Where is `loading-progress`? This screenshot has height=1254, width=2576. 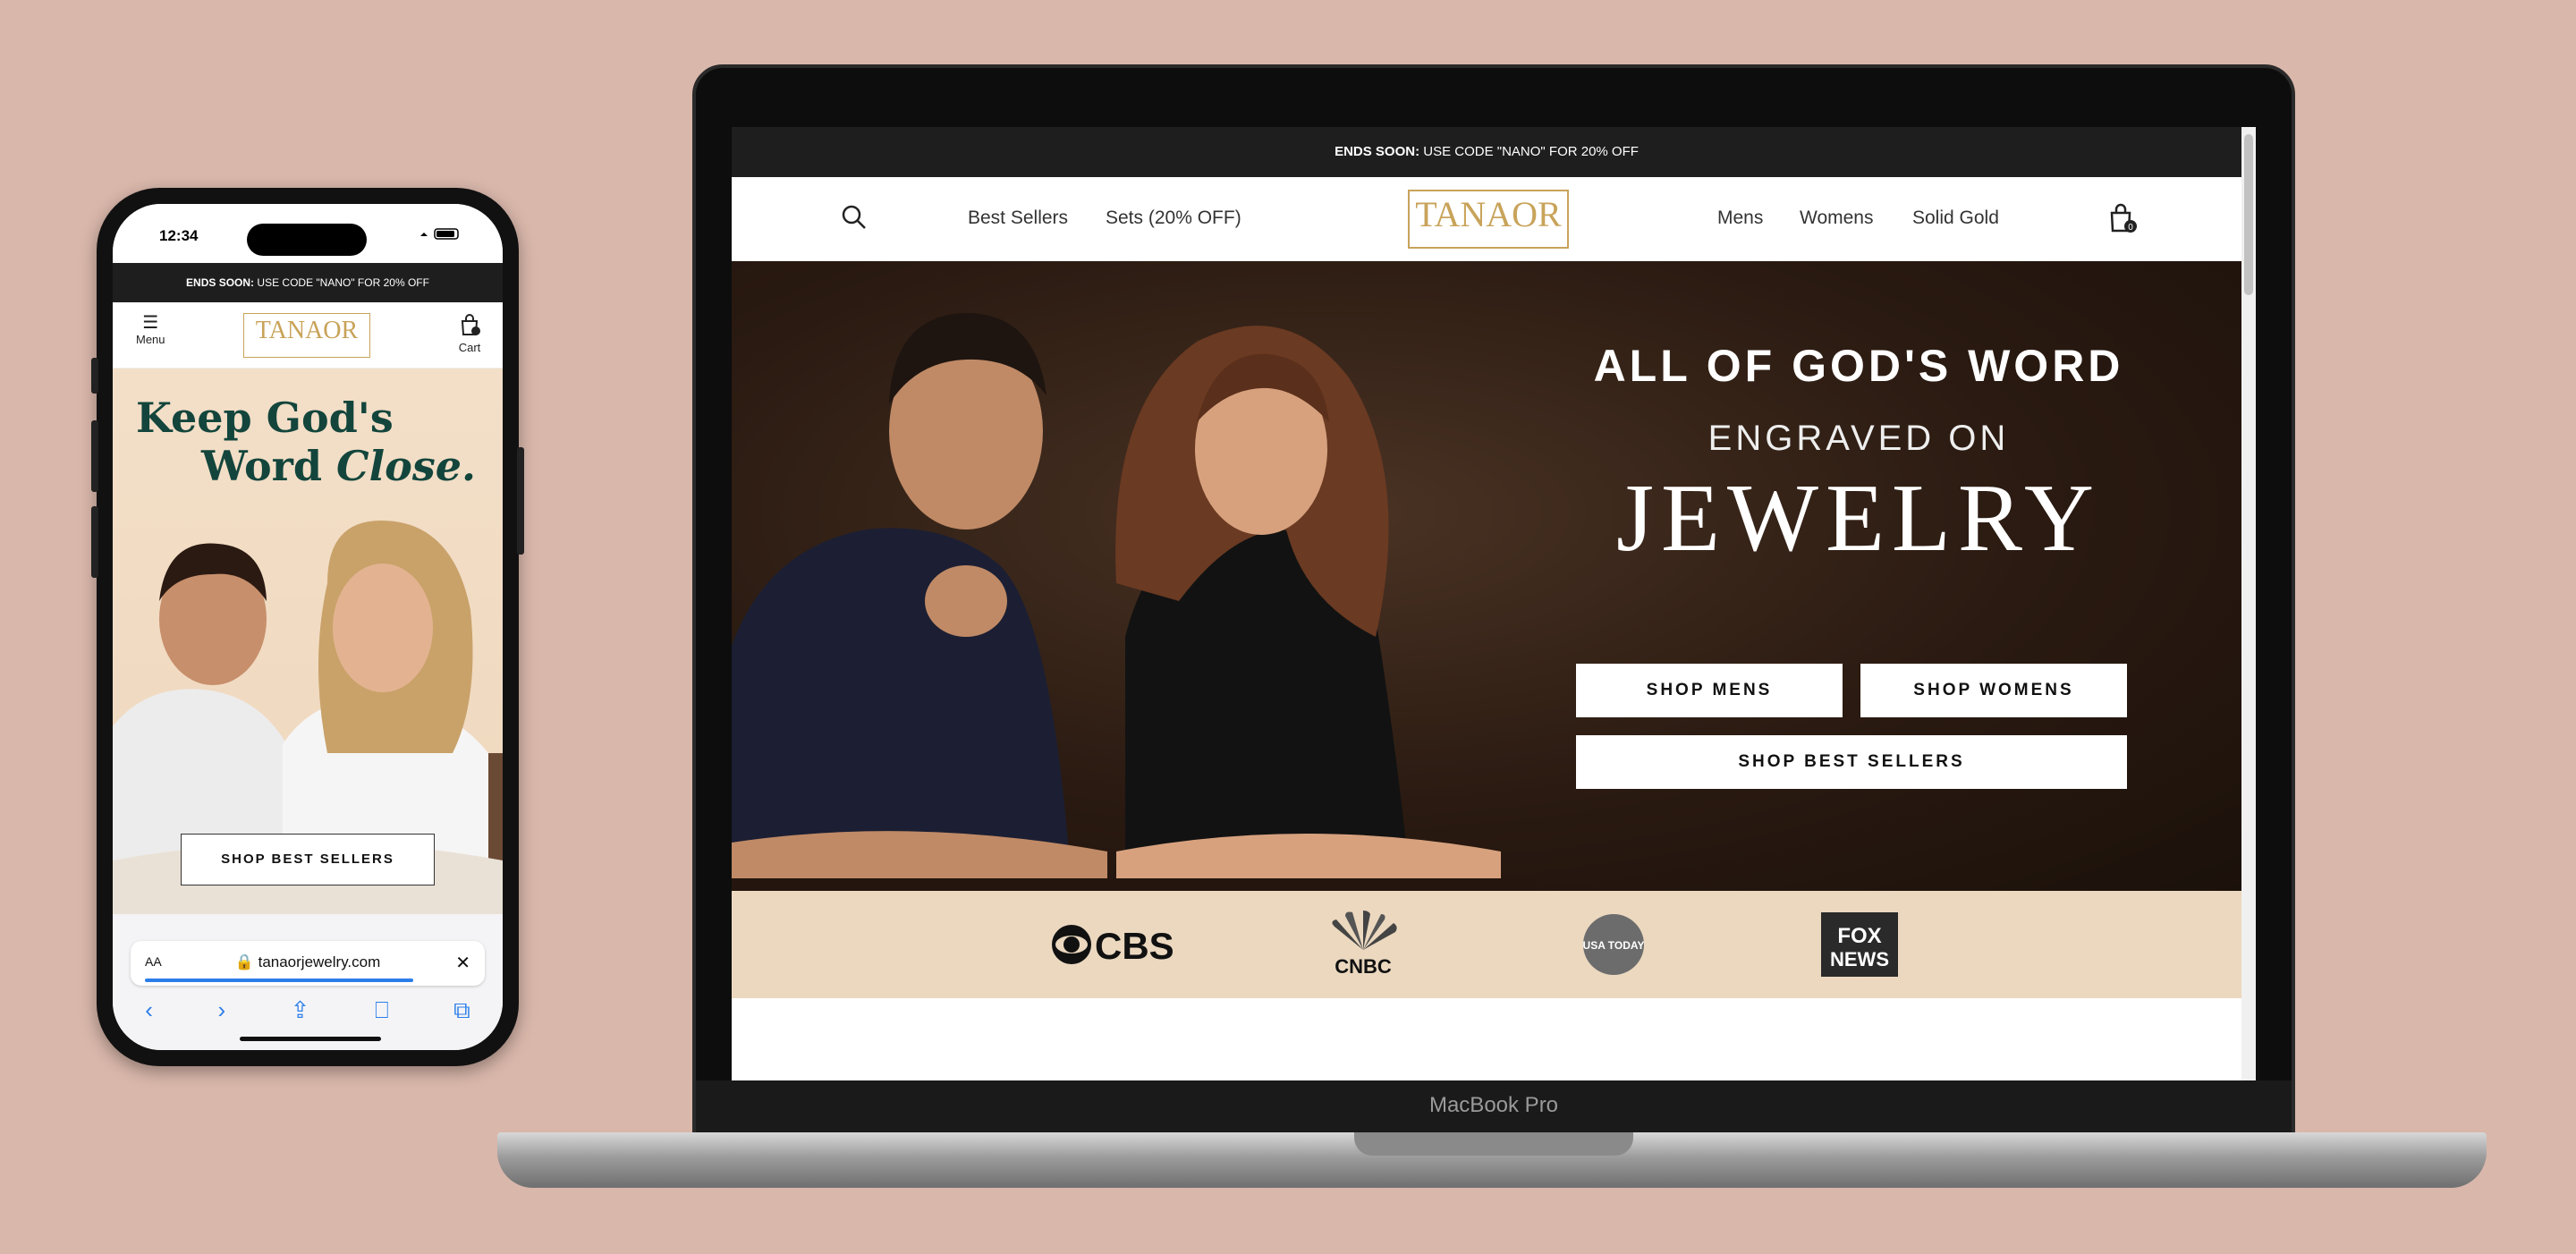
loading-progress is located at coordinates (279, 981).